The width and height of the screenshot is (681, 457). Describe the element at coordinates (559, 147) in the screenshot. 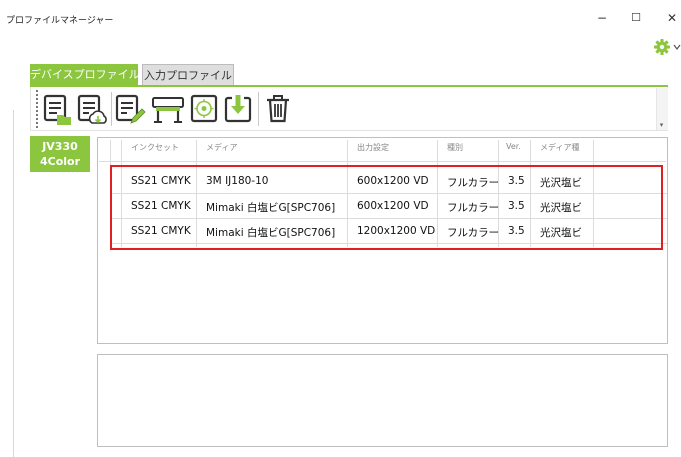

I see `column-header-media-type: メディア種` at that location.